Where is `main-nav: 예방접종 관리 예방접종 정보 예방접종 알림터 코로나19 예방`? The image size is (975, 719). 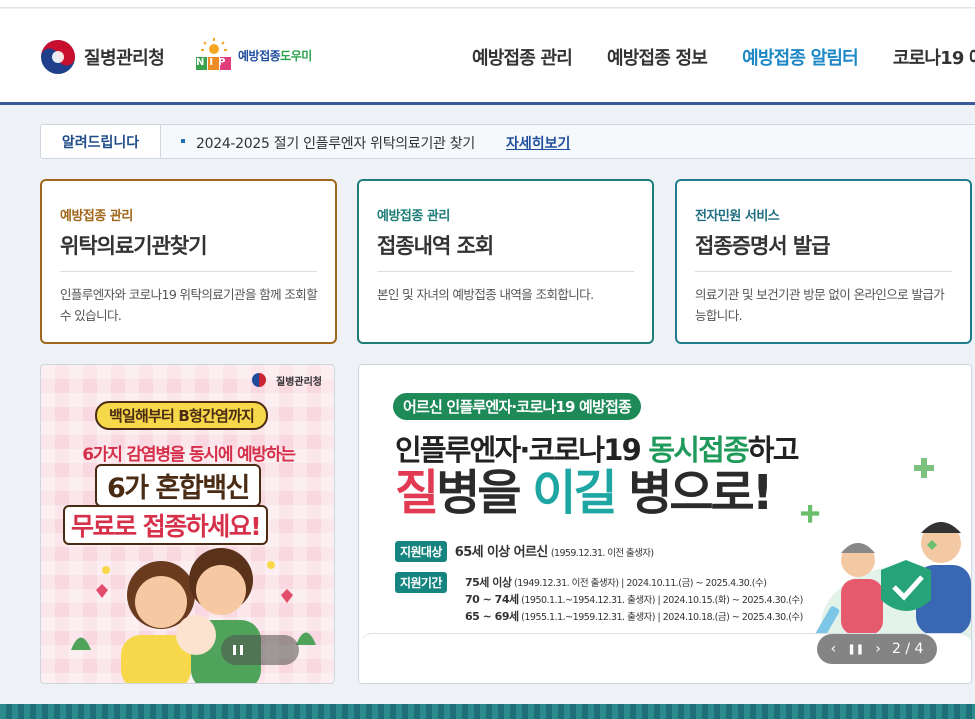
main-nav: 예방접종 관리 예방접종 정보 예방접종 알림터 코로나19 예방 is located at coordinates (723, 57).